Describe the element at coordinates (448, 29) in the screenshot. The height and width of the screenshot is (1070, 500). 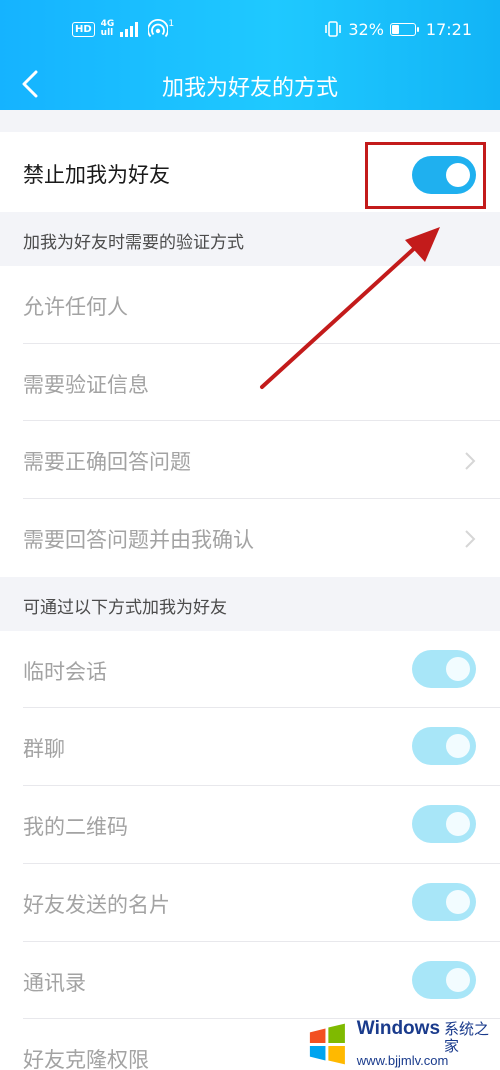
I see `status-time: 17:21` at that location.